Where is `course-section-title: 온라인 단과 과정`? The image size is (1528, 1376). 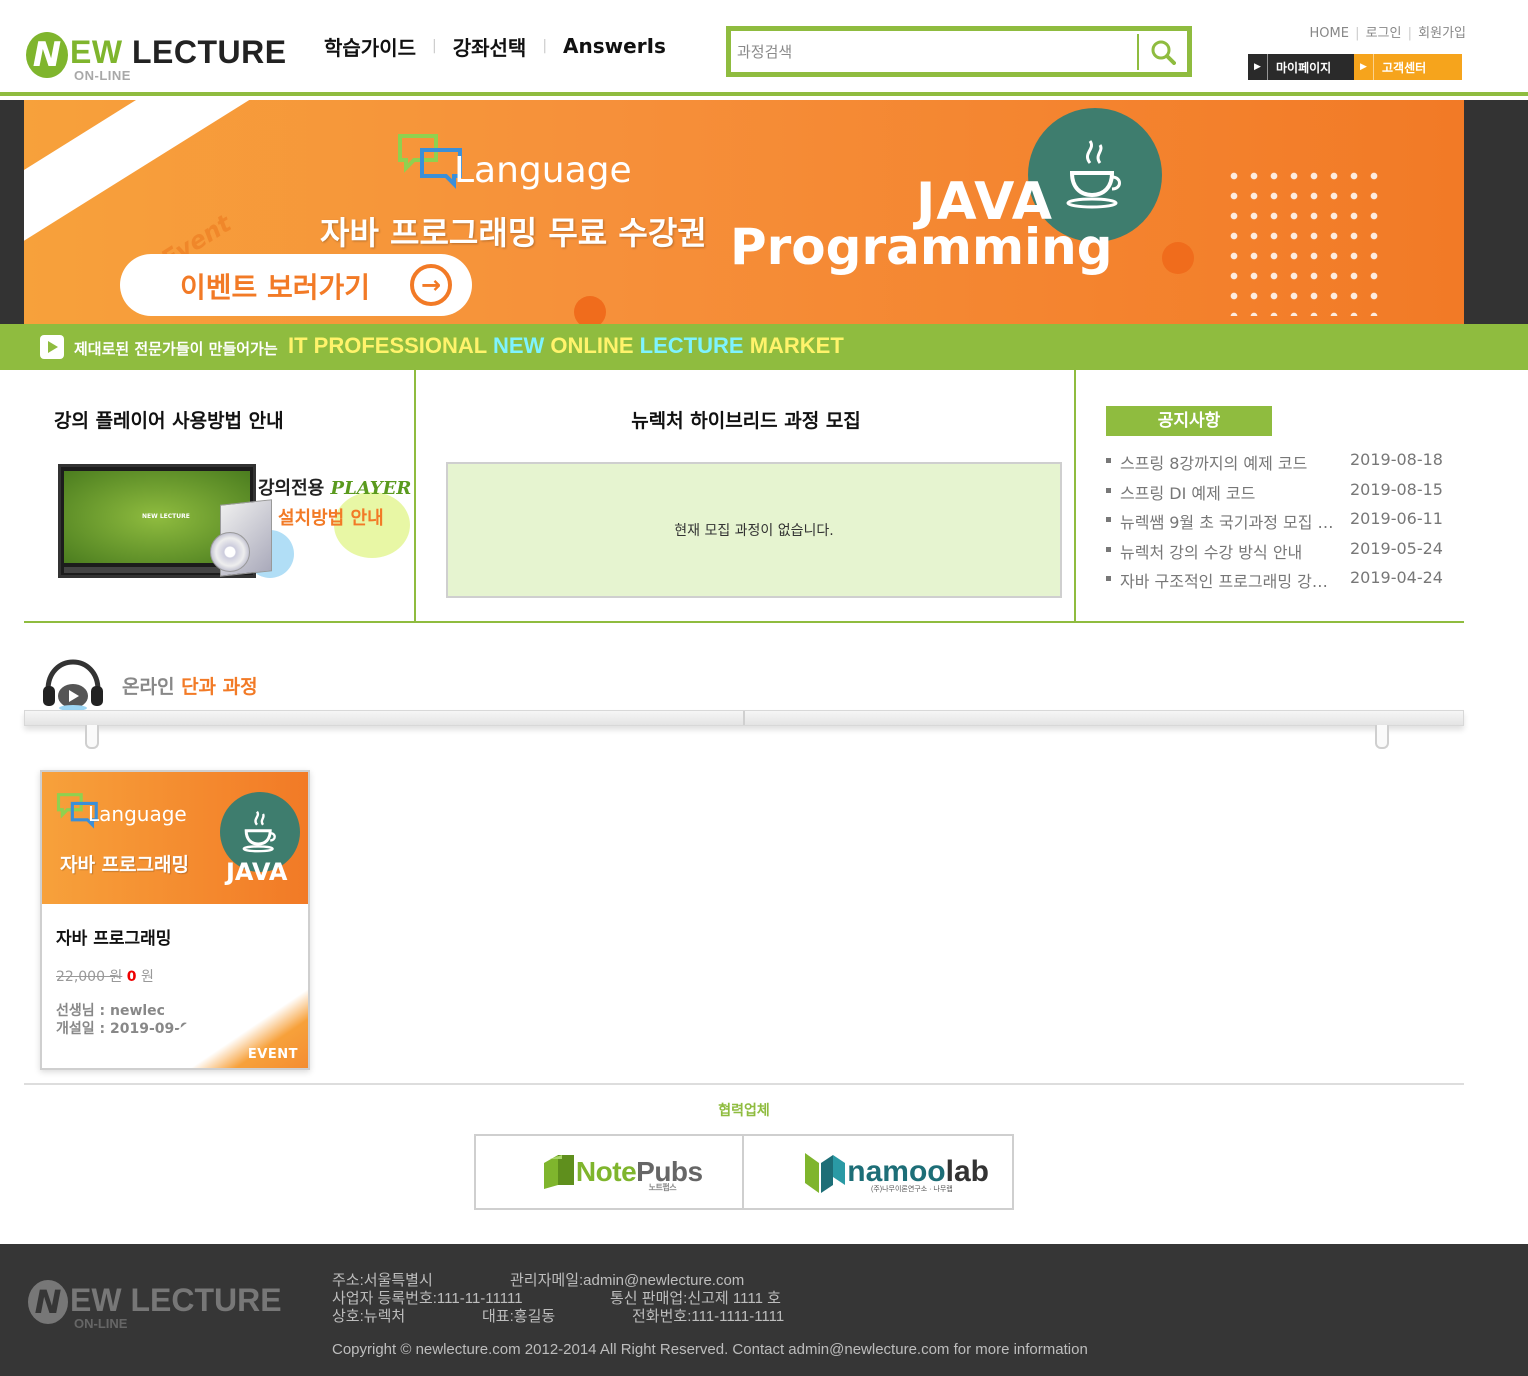 course-section-title: 온라인 단과 과정 is located at coordinates (190, 685).